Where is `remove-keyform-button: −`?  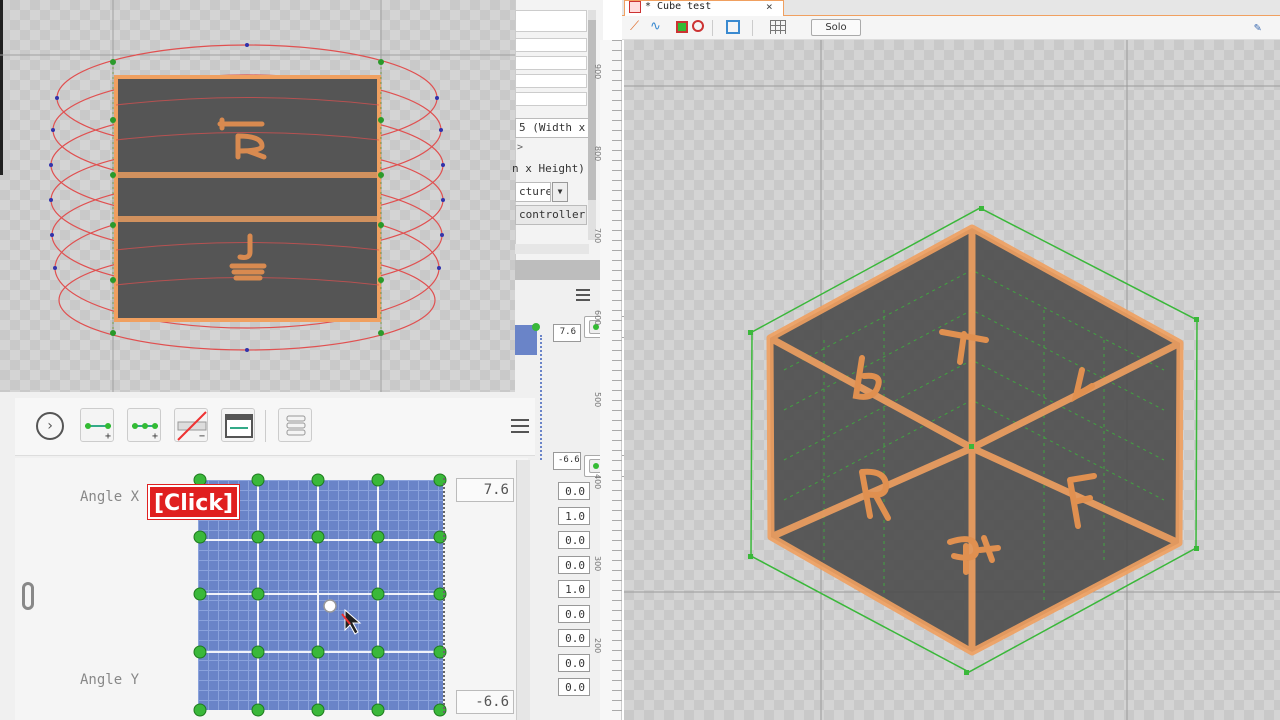
remove-keyform-button: − is located at coordinates (191, 425).